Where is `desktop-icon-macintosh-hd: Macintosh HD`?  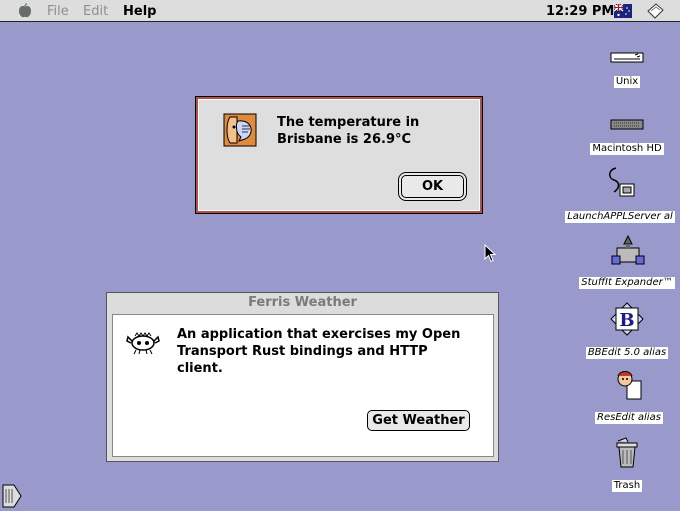 desktop-icon-macintosh-hd: Macintosh HD is located at coordinates (627, 136).